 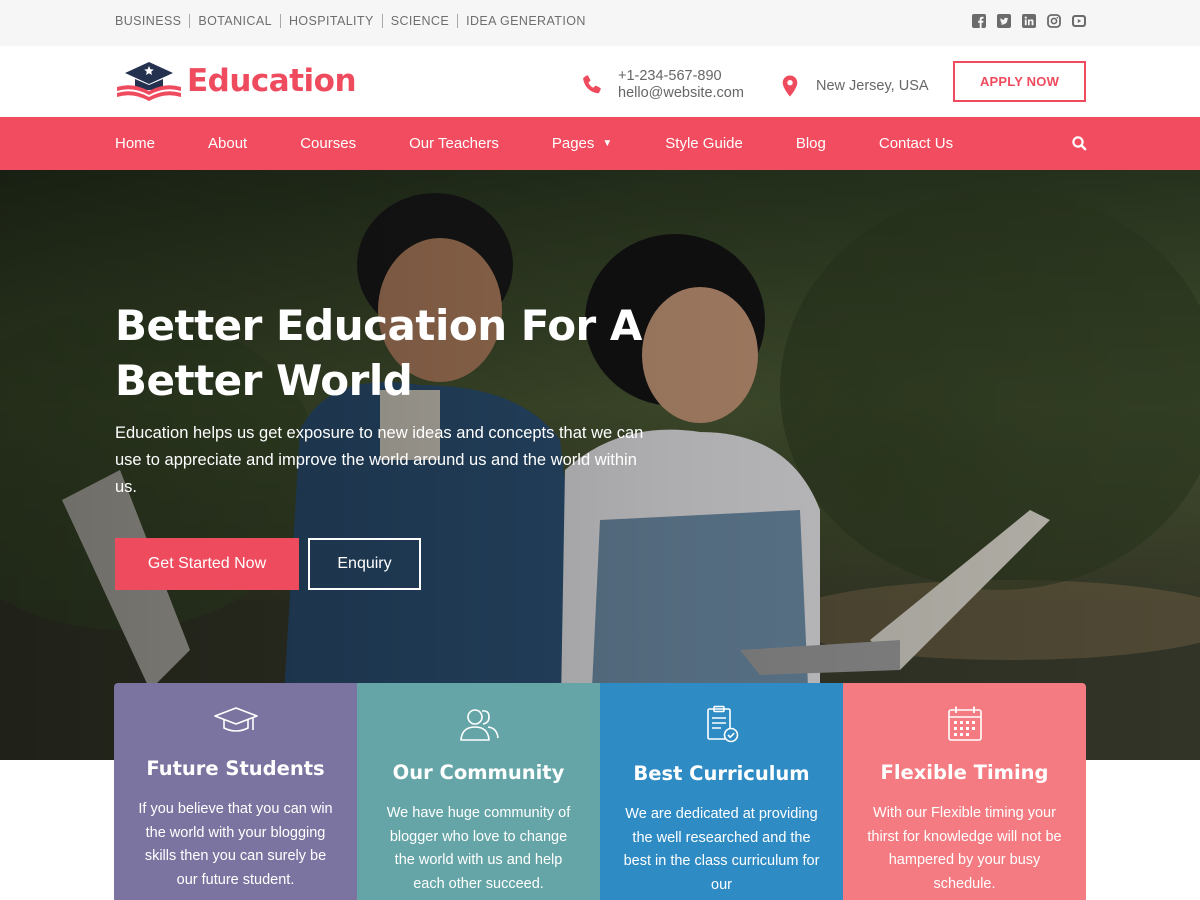 What do you see at coordinates (681, 93) in the screenshot?
I see `email-address: hello@website.com` at bounding box center [681, 93].